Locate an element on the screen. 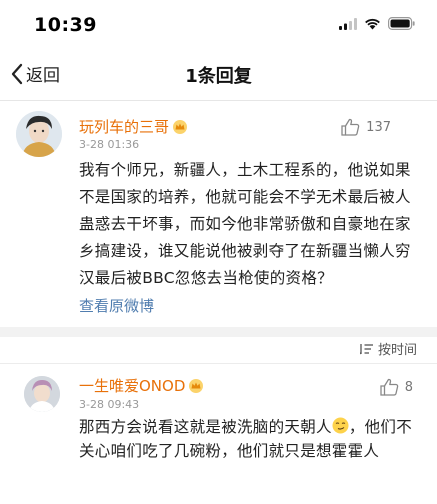  signal-icon is located at coordinates (348, 23).